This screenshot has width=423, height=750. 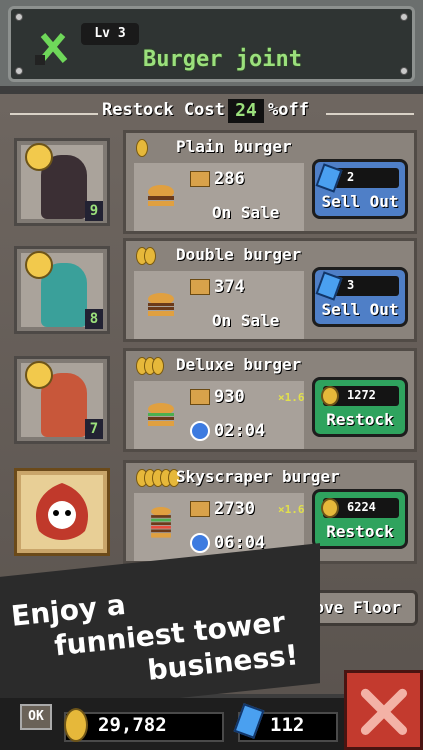 I want to click on money-value: 29,782, so click(x=132, y=725).